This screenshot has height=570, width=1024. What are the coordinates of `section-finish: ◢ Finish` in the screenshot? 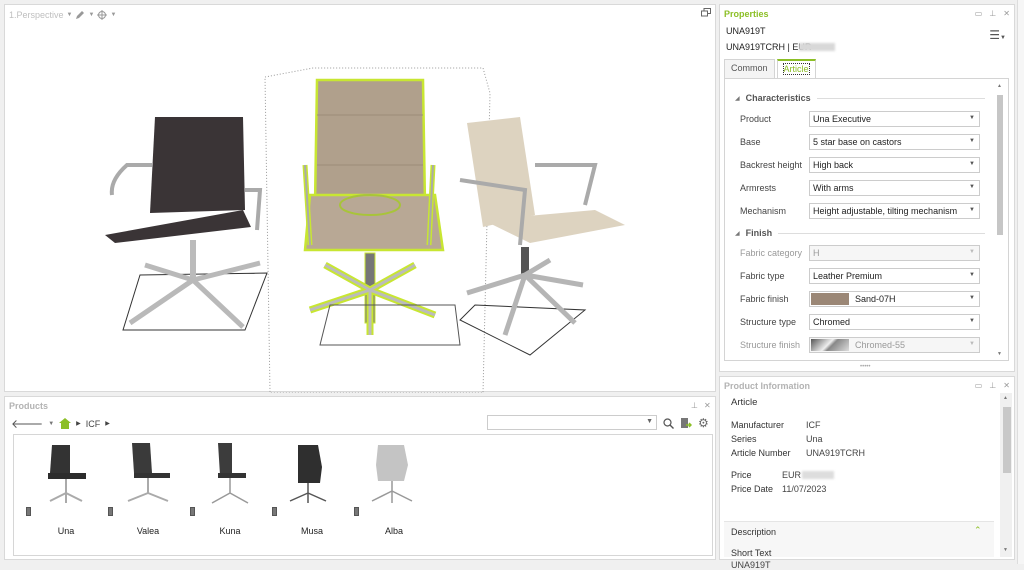 It's located at (860, 233).